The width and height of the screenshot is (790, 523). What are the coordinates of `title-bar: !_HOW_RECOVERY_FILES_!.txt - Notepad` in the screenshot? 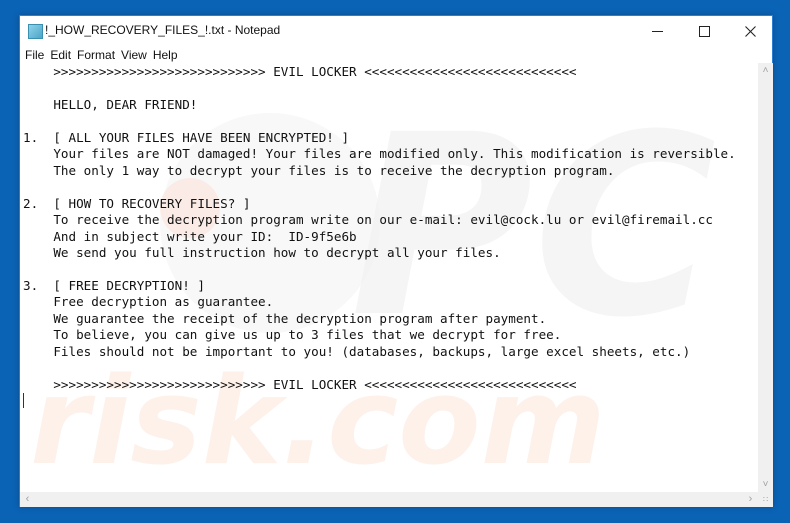 It's located at (396, 31).